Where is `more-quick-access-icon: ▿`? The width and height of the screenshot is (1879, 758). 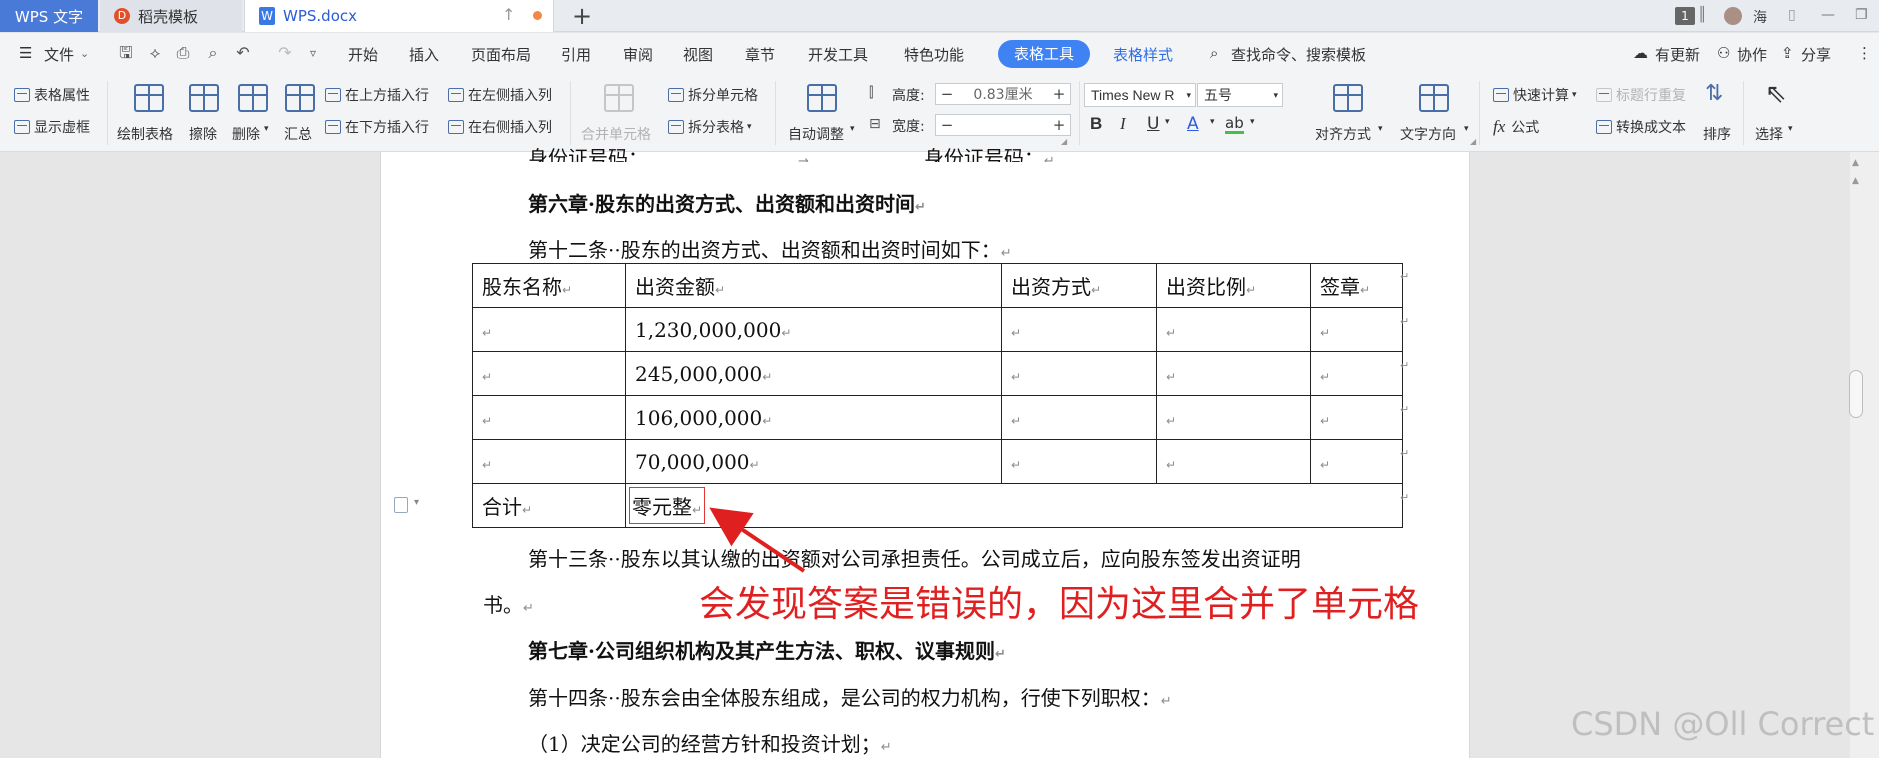
more-quick-access-icon: ▿ is located at coordinates (313, 53).